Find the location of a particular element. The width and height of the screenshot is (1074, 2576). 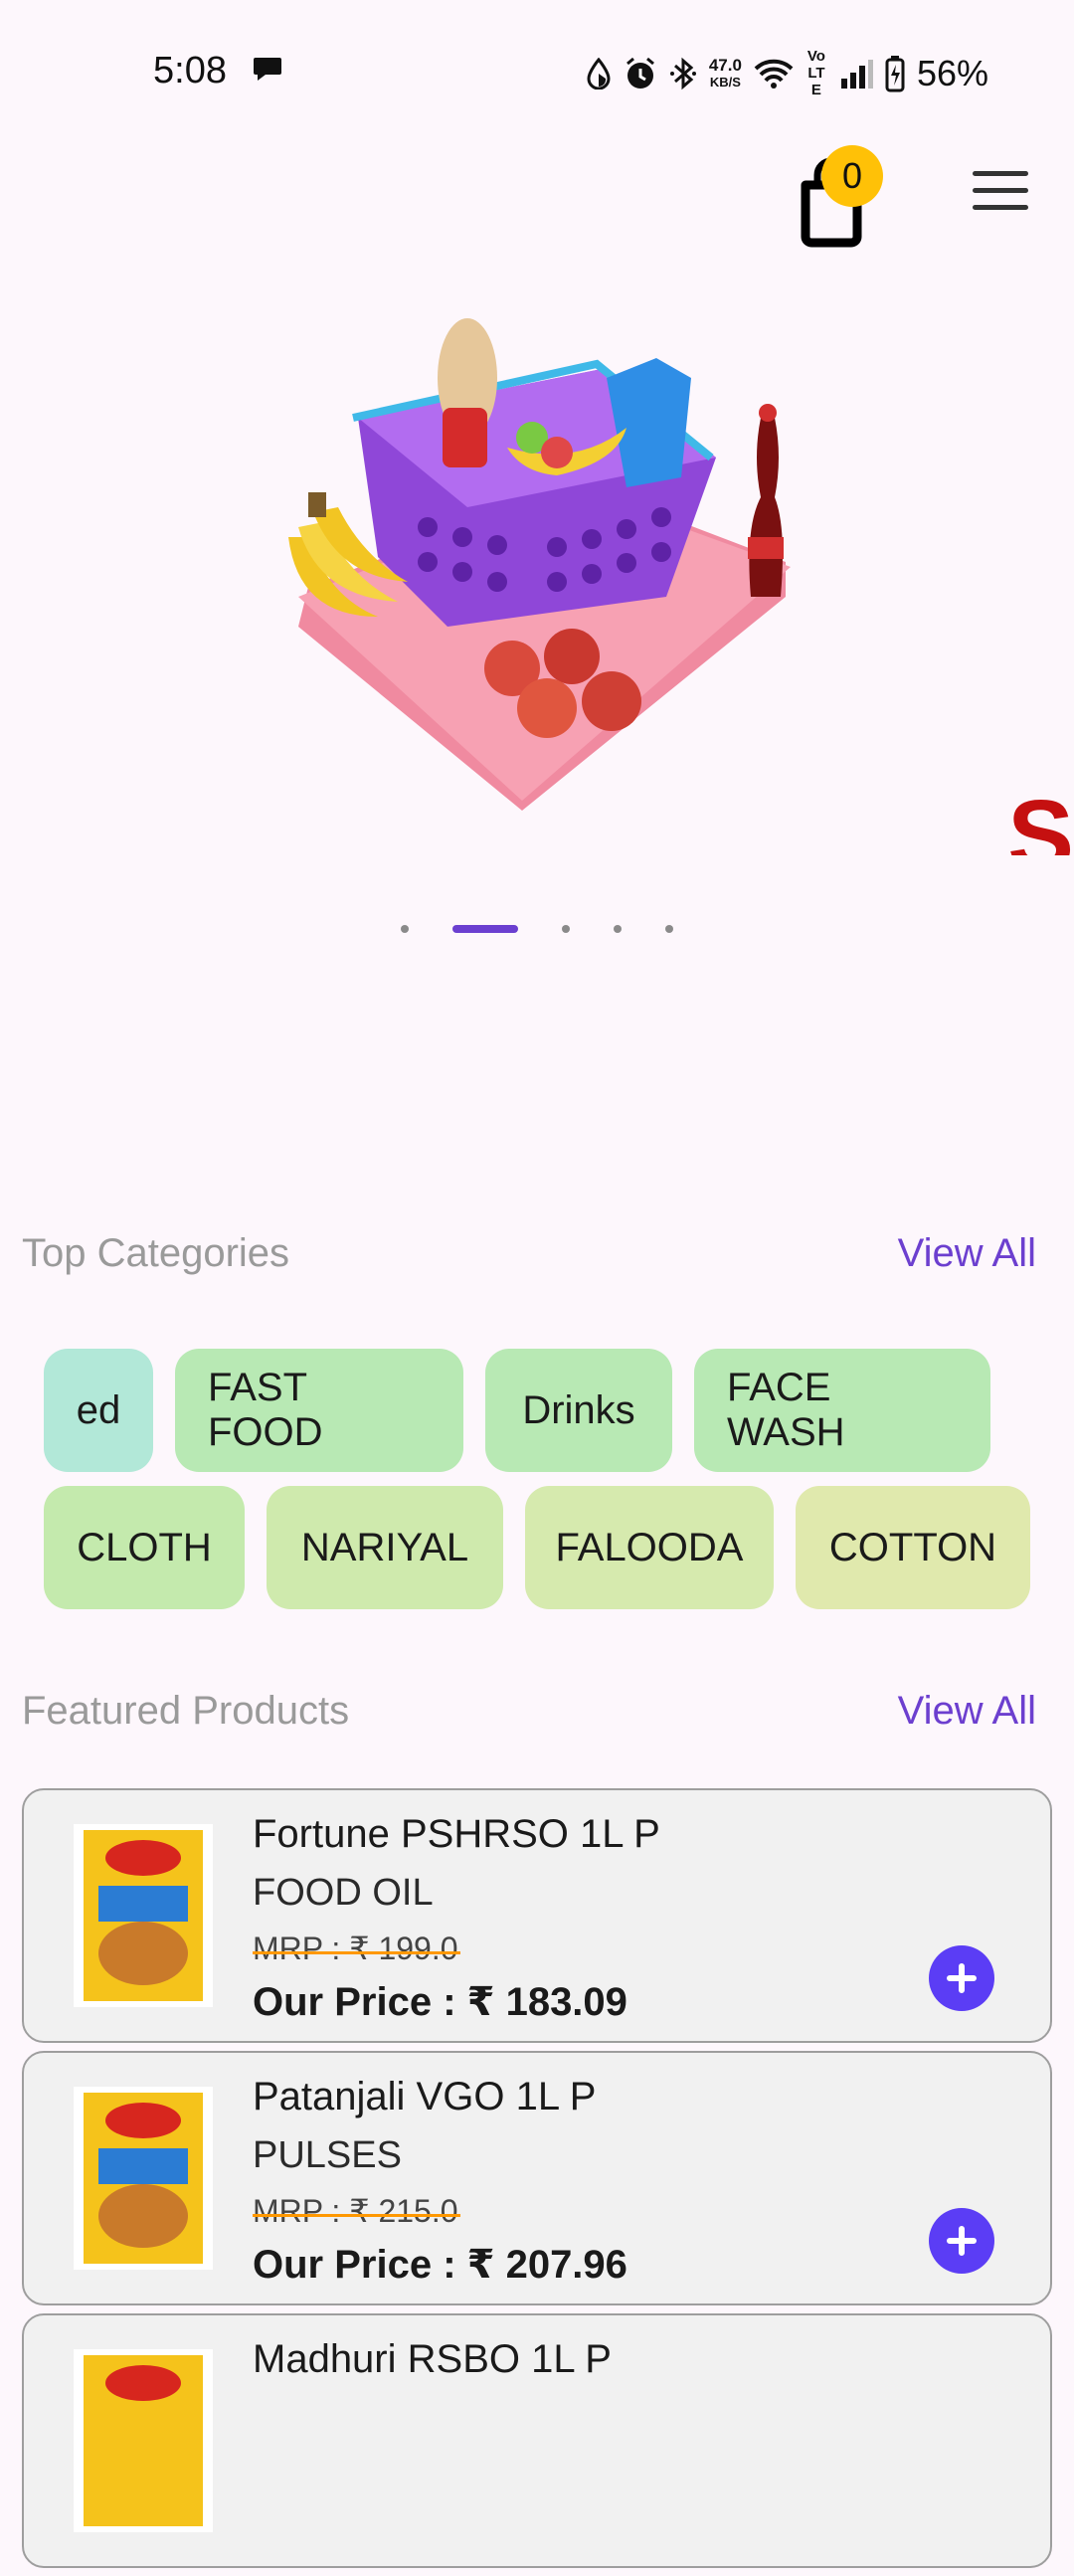

product-name: Madhuri RSBO 1L P is located at coordinates (432, 2359).